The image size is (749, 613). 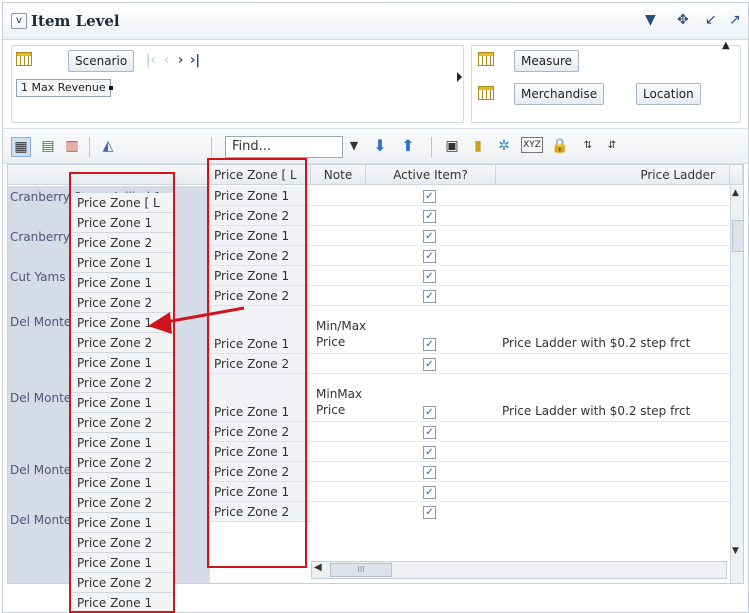 What do you see at coordinates (736, 175) in the screenshot?
I see `column-header-filler` at bounding box center [736, 175].